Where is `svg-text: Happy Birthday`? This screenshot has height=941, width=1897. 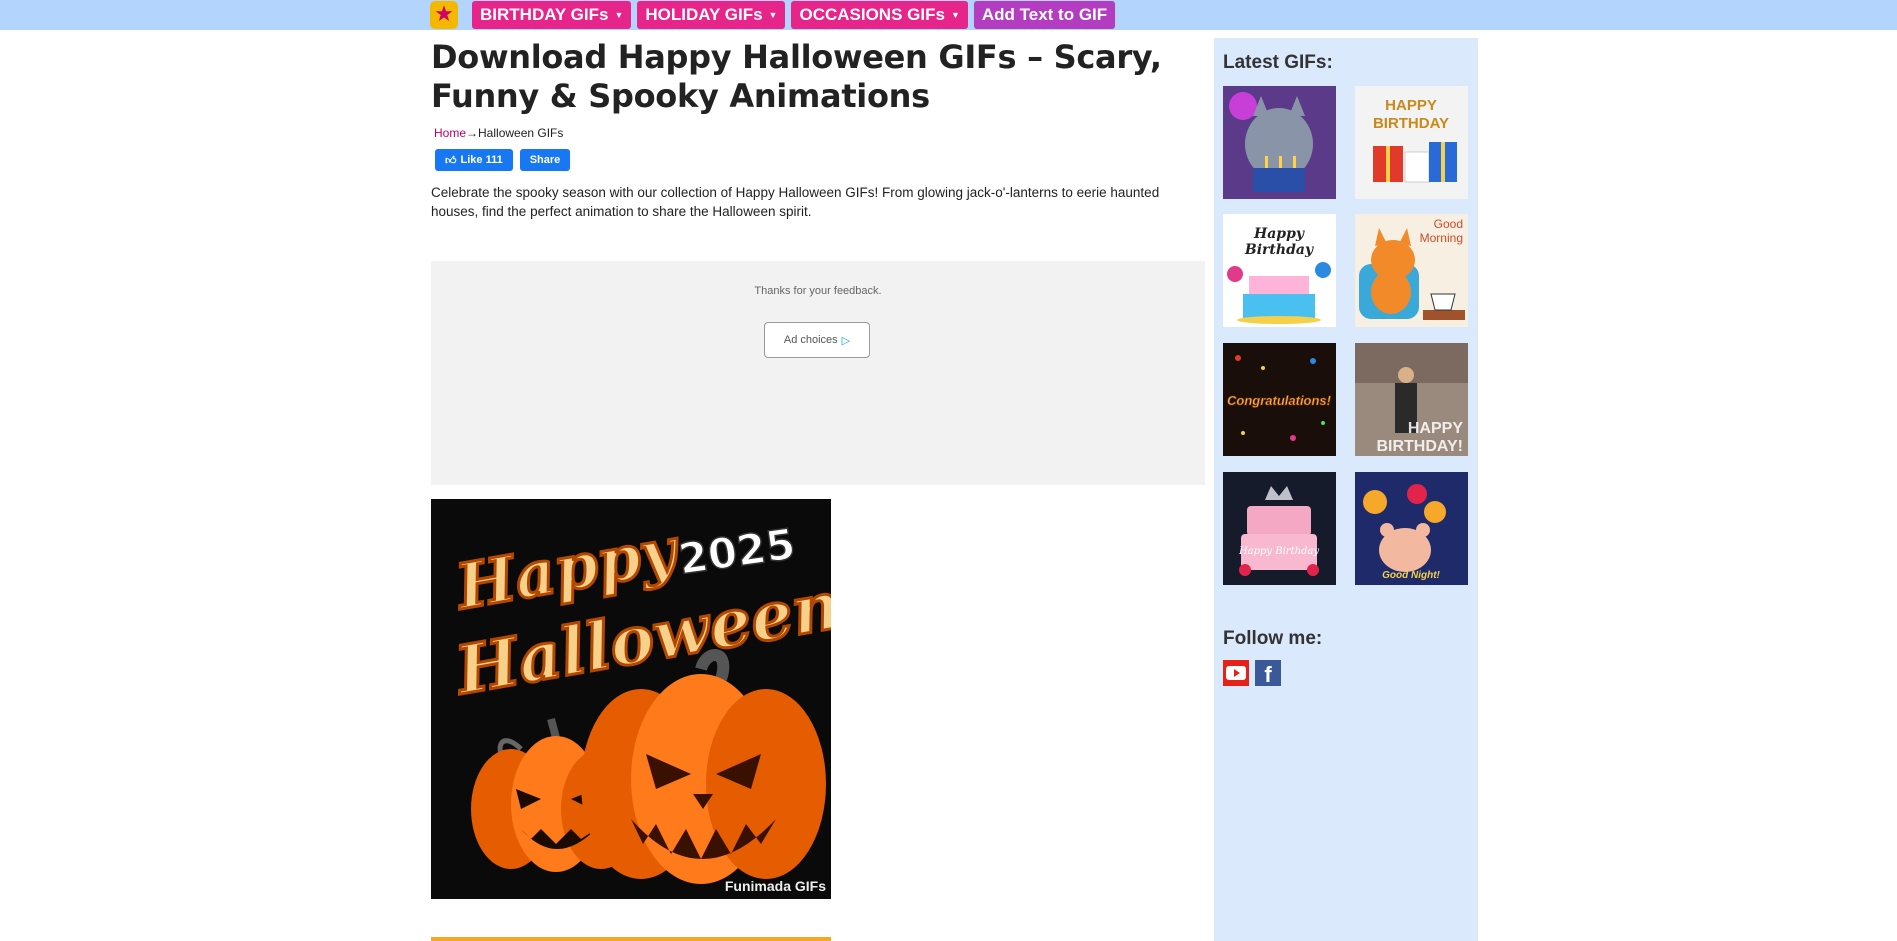 svg-text: Happy Birthday is located at coordinates (1278, 551).